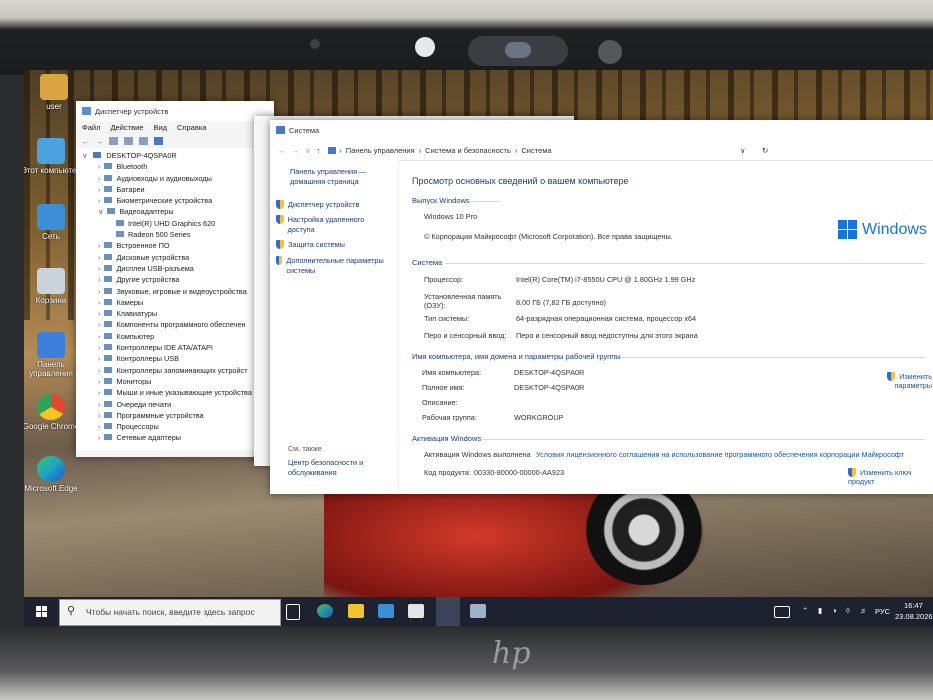  What do you see at coordinates (805, 610) in the screenshot?
I see `tray-chevron-icon: ⌃` at bounding box center [805, 610].